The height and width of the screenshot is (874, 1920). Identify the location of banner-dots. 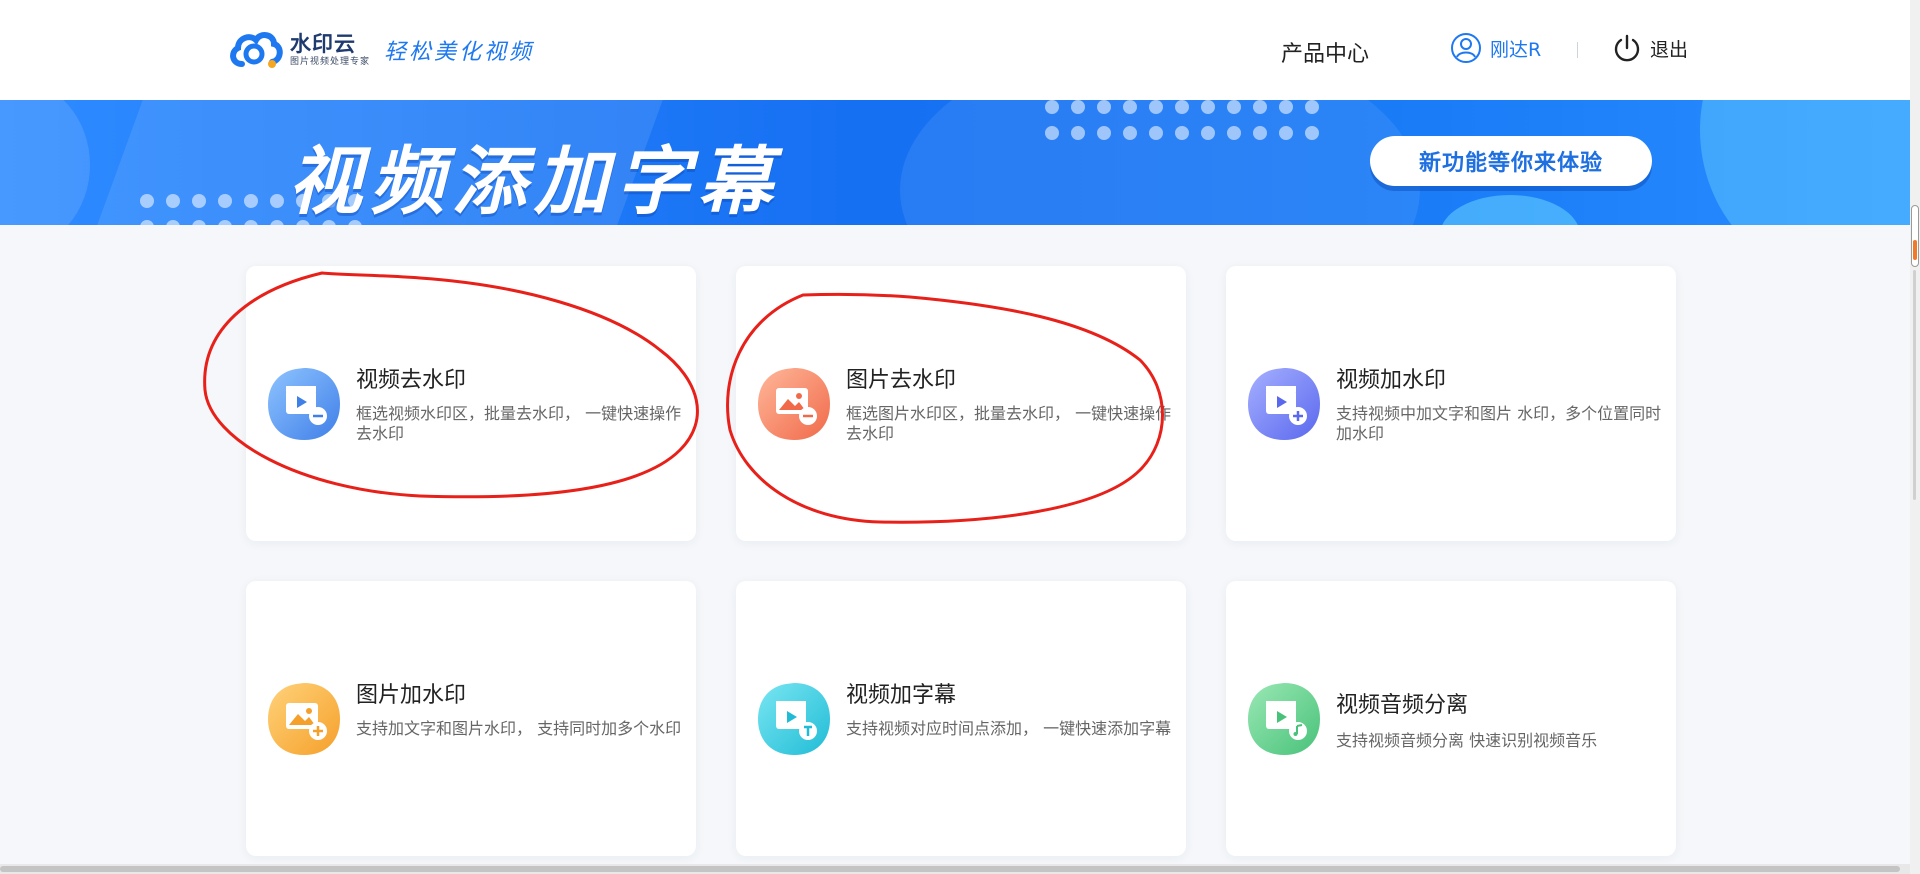
(1182, 120).